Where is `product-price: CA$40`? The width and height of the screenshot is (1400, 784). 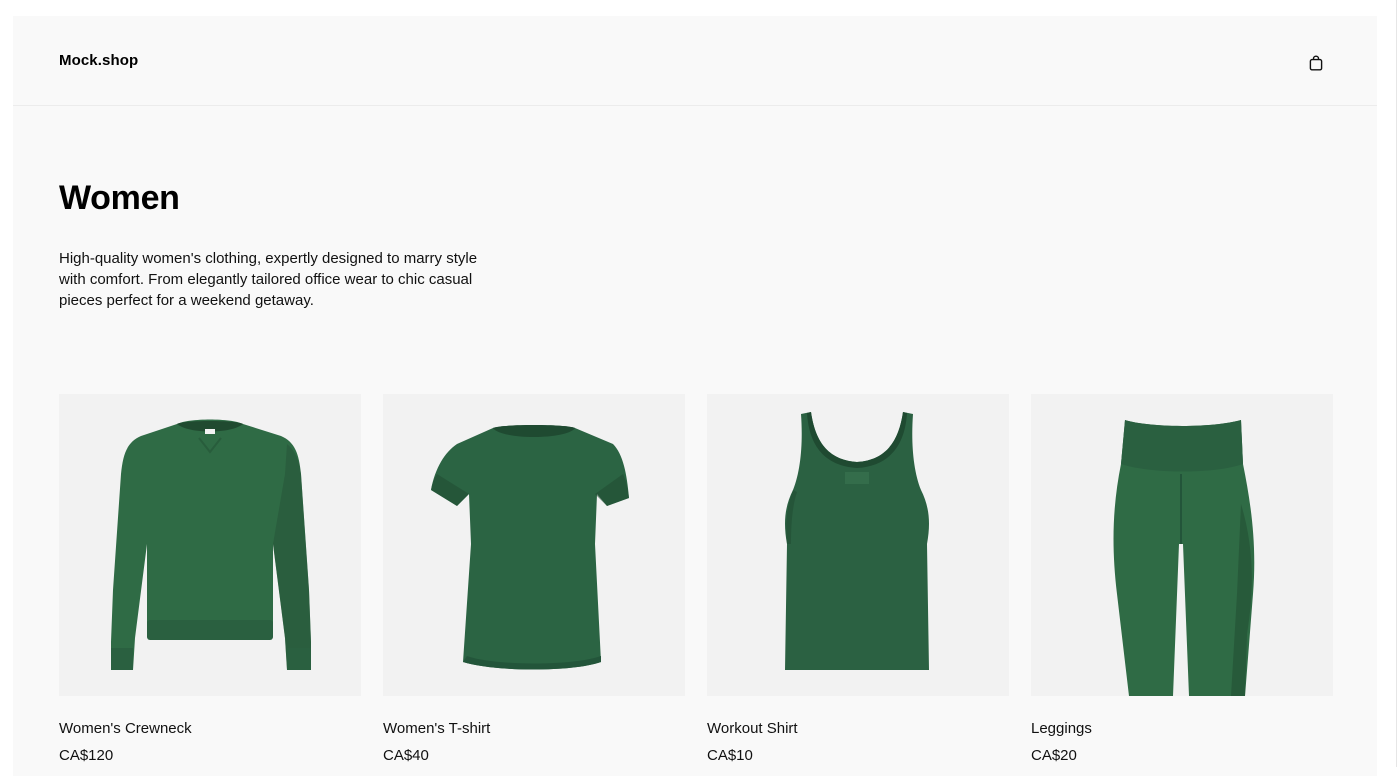 product-price: CA$40 is located at coordinates (406, 755).